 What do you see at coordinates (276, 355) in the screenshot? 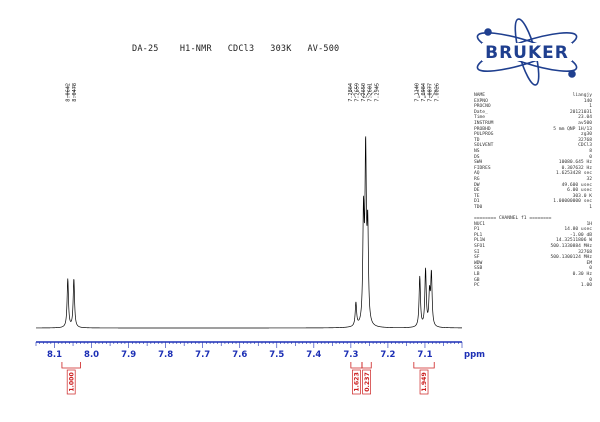
I see `axis-tick-label: 7.5` at bounding box center [276, 355].